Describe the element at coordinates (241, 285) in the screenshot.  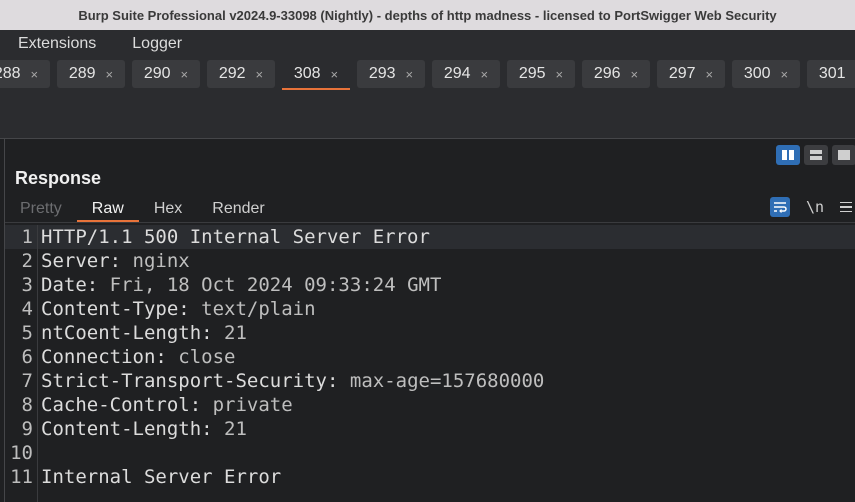
I see `line-content: Date: Fri, 18 Oct 2024 09:33:24 GMT` at that location.